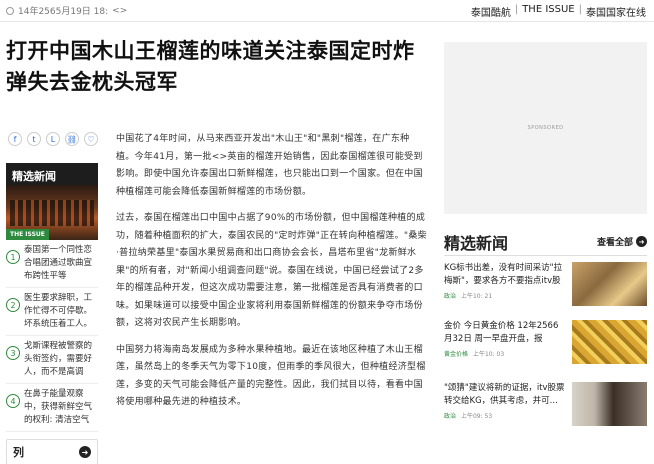 This screenshot has width=654, height=464. I want to click on list-item: 3 戈斯课程被警察的头衔签约，需要好人，而不是高调的。, so click(52, 360).